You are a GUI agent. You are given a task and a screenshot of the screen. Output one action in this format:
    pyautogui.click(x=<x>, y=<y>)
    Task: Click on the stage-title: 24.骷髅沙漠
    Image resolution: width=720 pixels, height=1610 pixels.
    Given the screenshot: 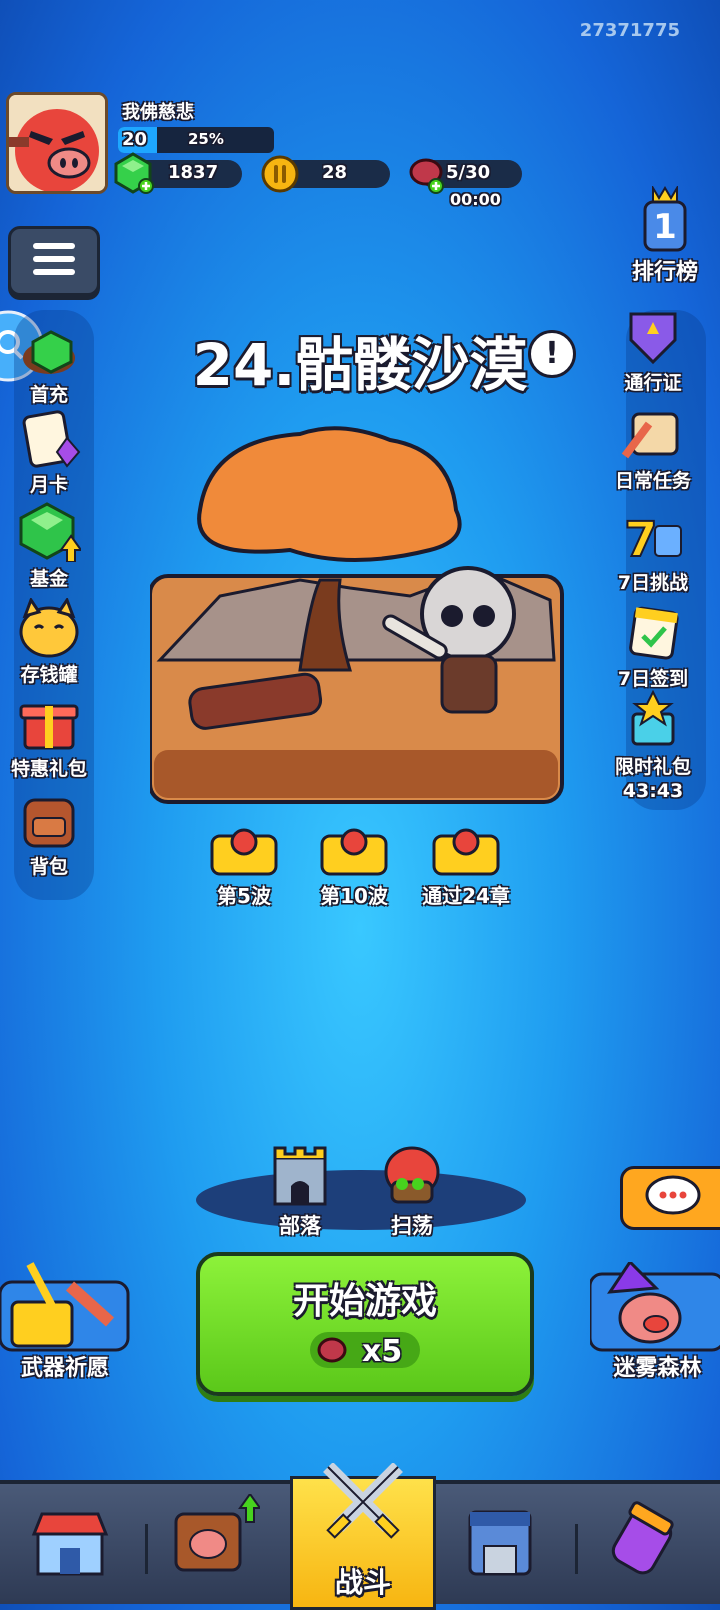 What is the action you would take?
    pyautogui.click(x=360, y=365)
    